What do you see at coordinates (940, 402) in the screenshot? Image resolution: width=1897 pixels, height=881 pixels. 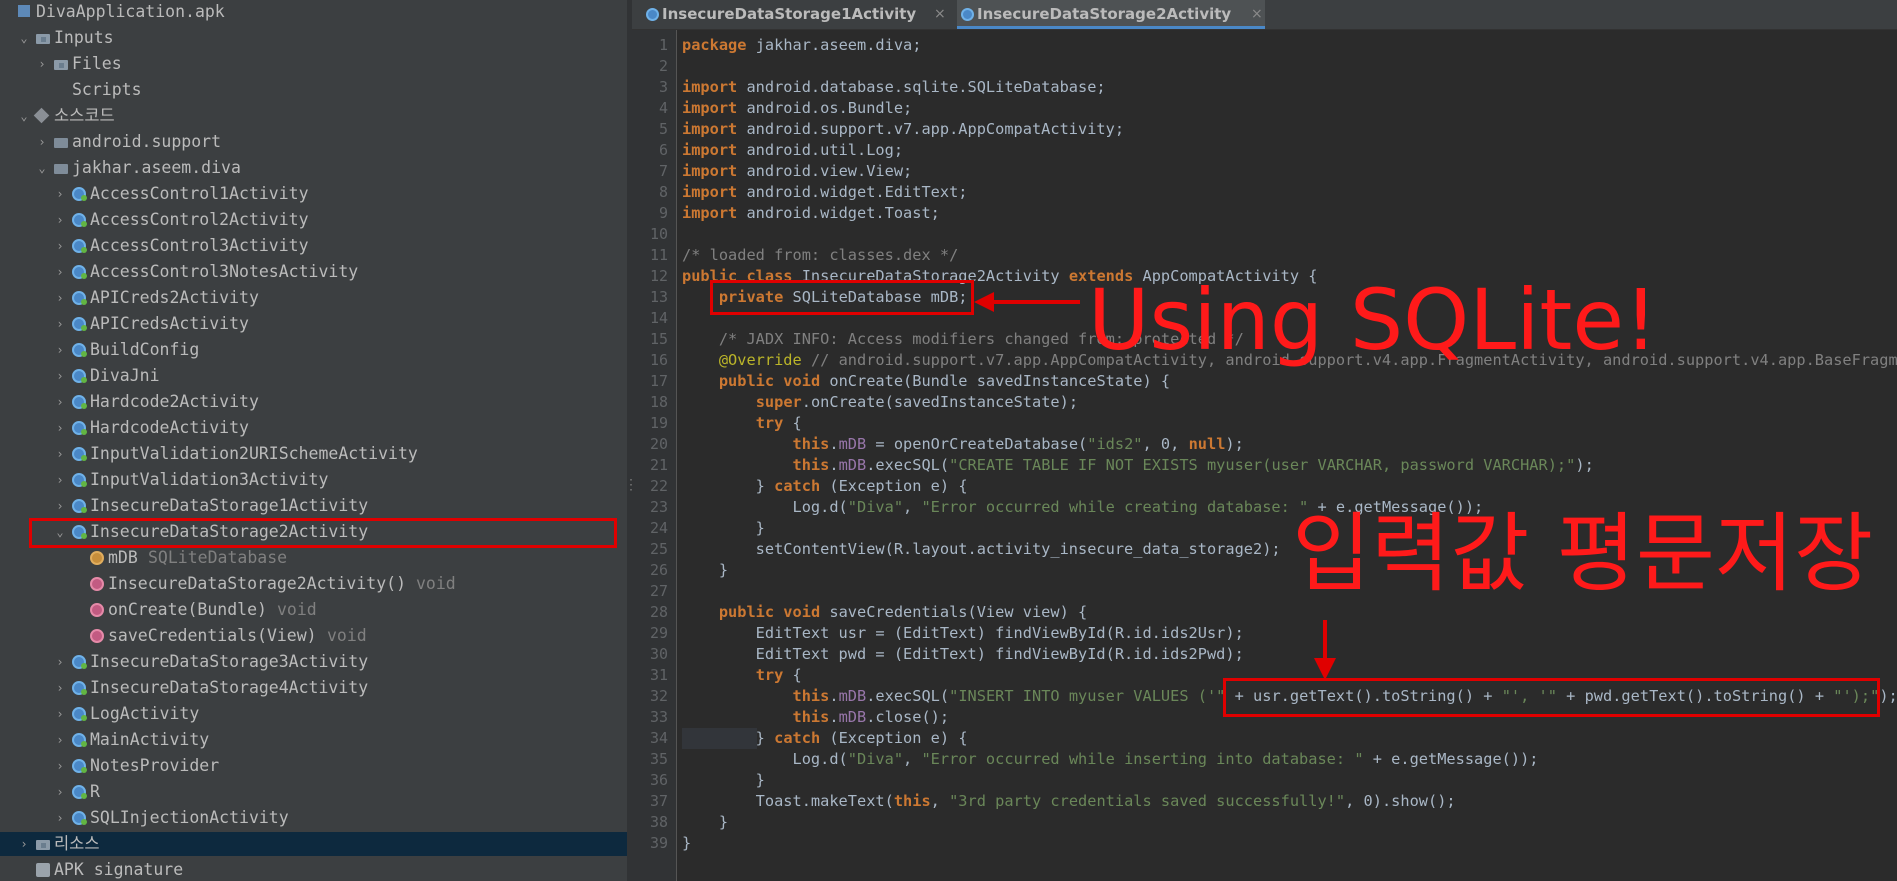 I see `code-token: .onCreate(savedInstanceState);` at bounding box center [940, 402].